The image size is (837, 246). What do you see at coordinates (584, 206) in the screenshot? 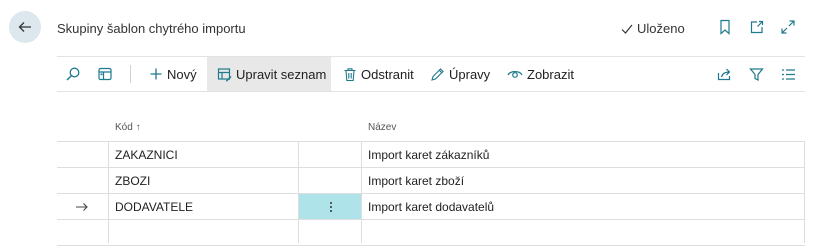
I see `name-cell: Import karet dodavatelů` at bounding box center [584, 206].